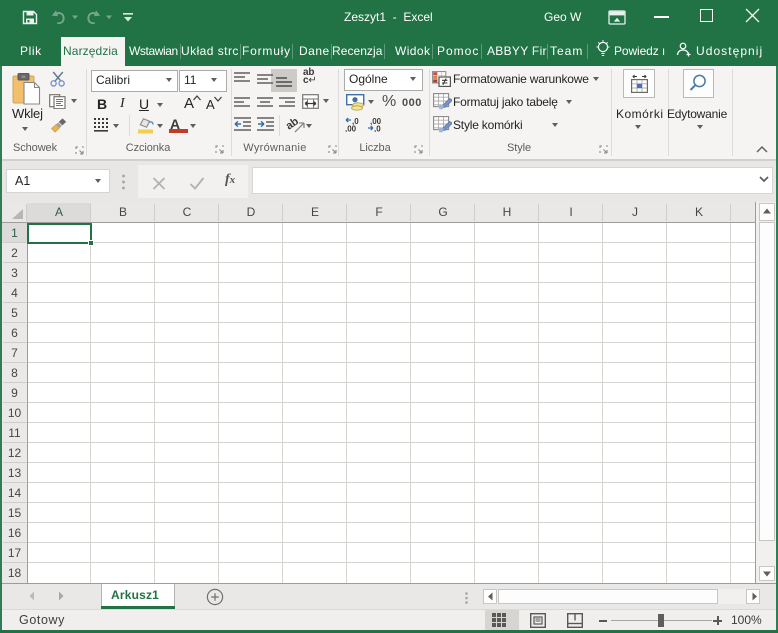 The height and width of the screenshot is (633, 778). I want to click on svg-text: ,0, so click(377, 129).